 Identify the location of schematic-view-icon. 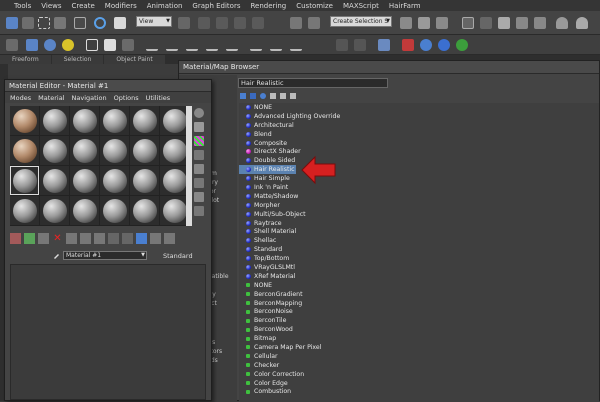
(486, 23).